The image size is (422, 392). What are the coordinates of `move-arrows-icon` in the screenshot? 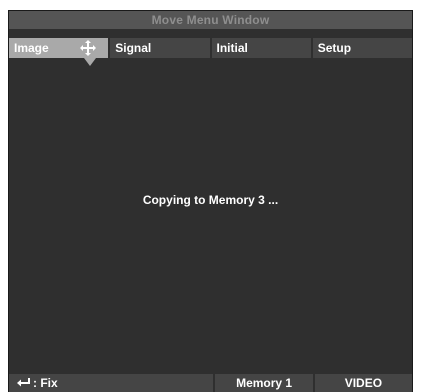 It's located at (88, 48).